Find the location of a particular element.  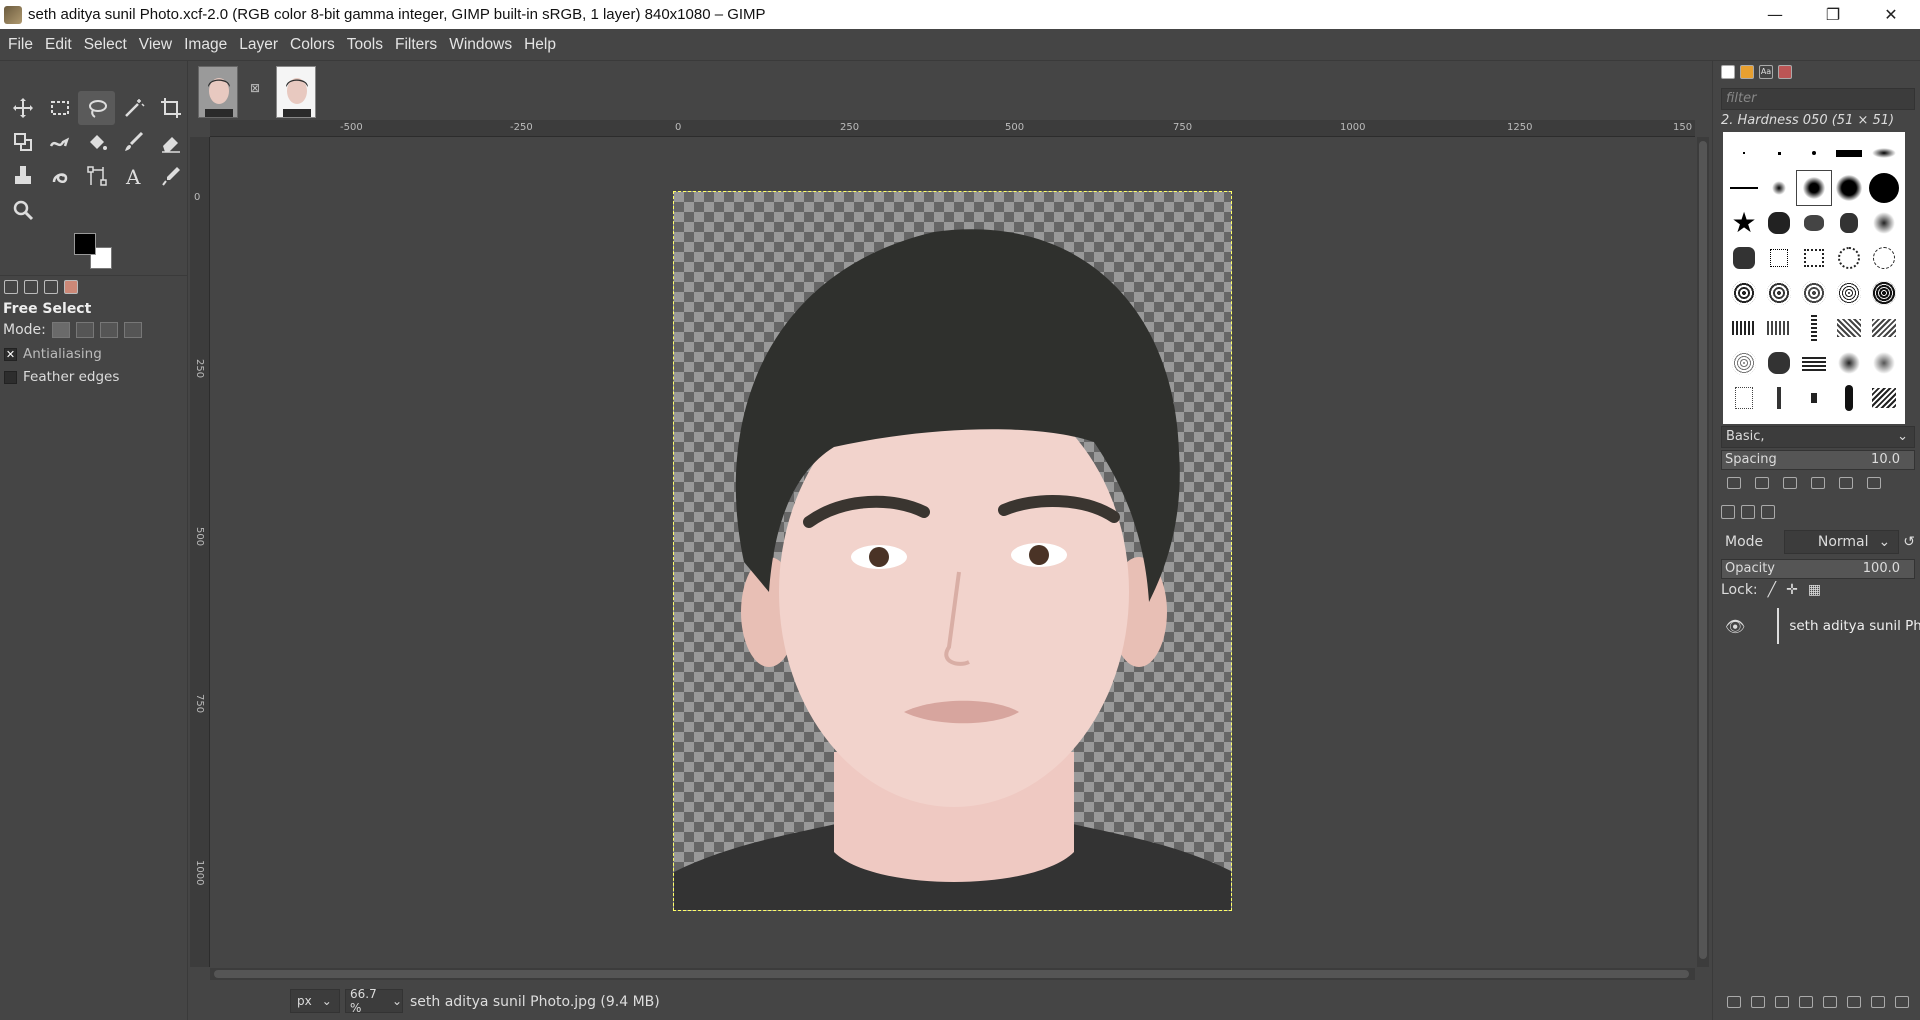

vertical-ruler: 0 250 500 750 1000 is located at coordinates (200, 552).